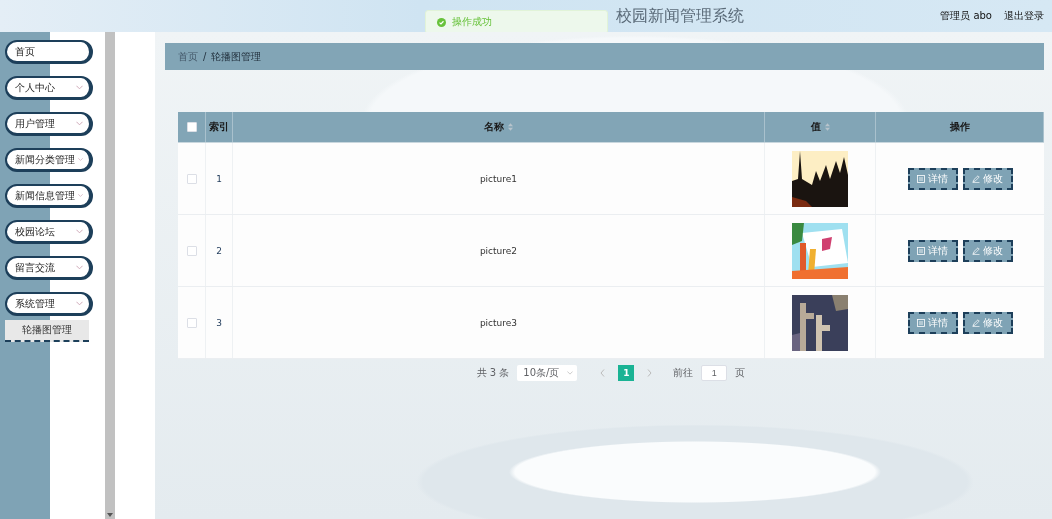  I want to click on submenu-item: 轮播图管理, so click(47, 331).